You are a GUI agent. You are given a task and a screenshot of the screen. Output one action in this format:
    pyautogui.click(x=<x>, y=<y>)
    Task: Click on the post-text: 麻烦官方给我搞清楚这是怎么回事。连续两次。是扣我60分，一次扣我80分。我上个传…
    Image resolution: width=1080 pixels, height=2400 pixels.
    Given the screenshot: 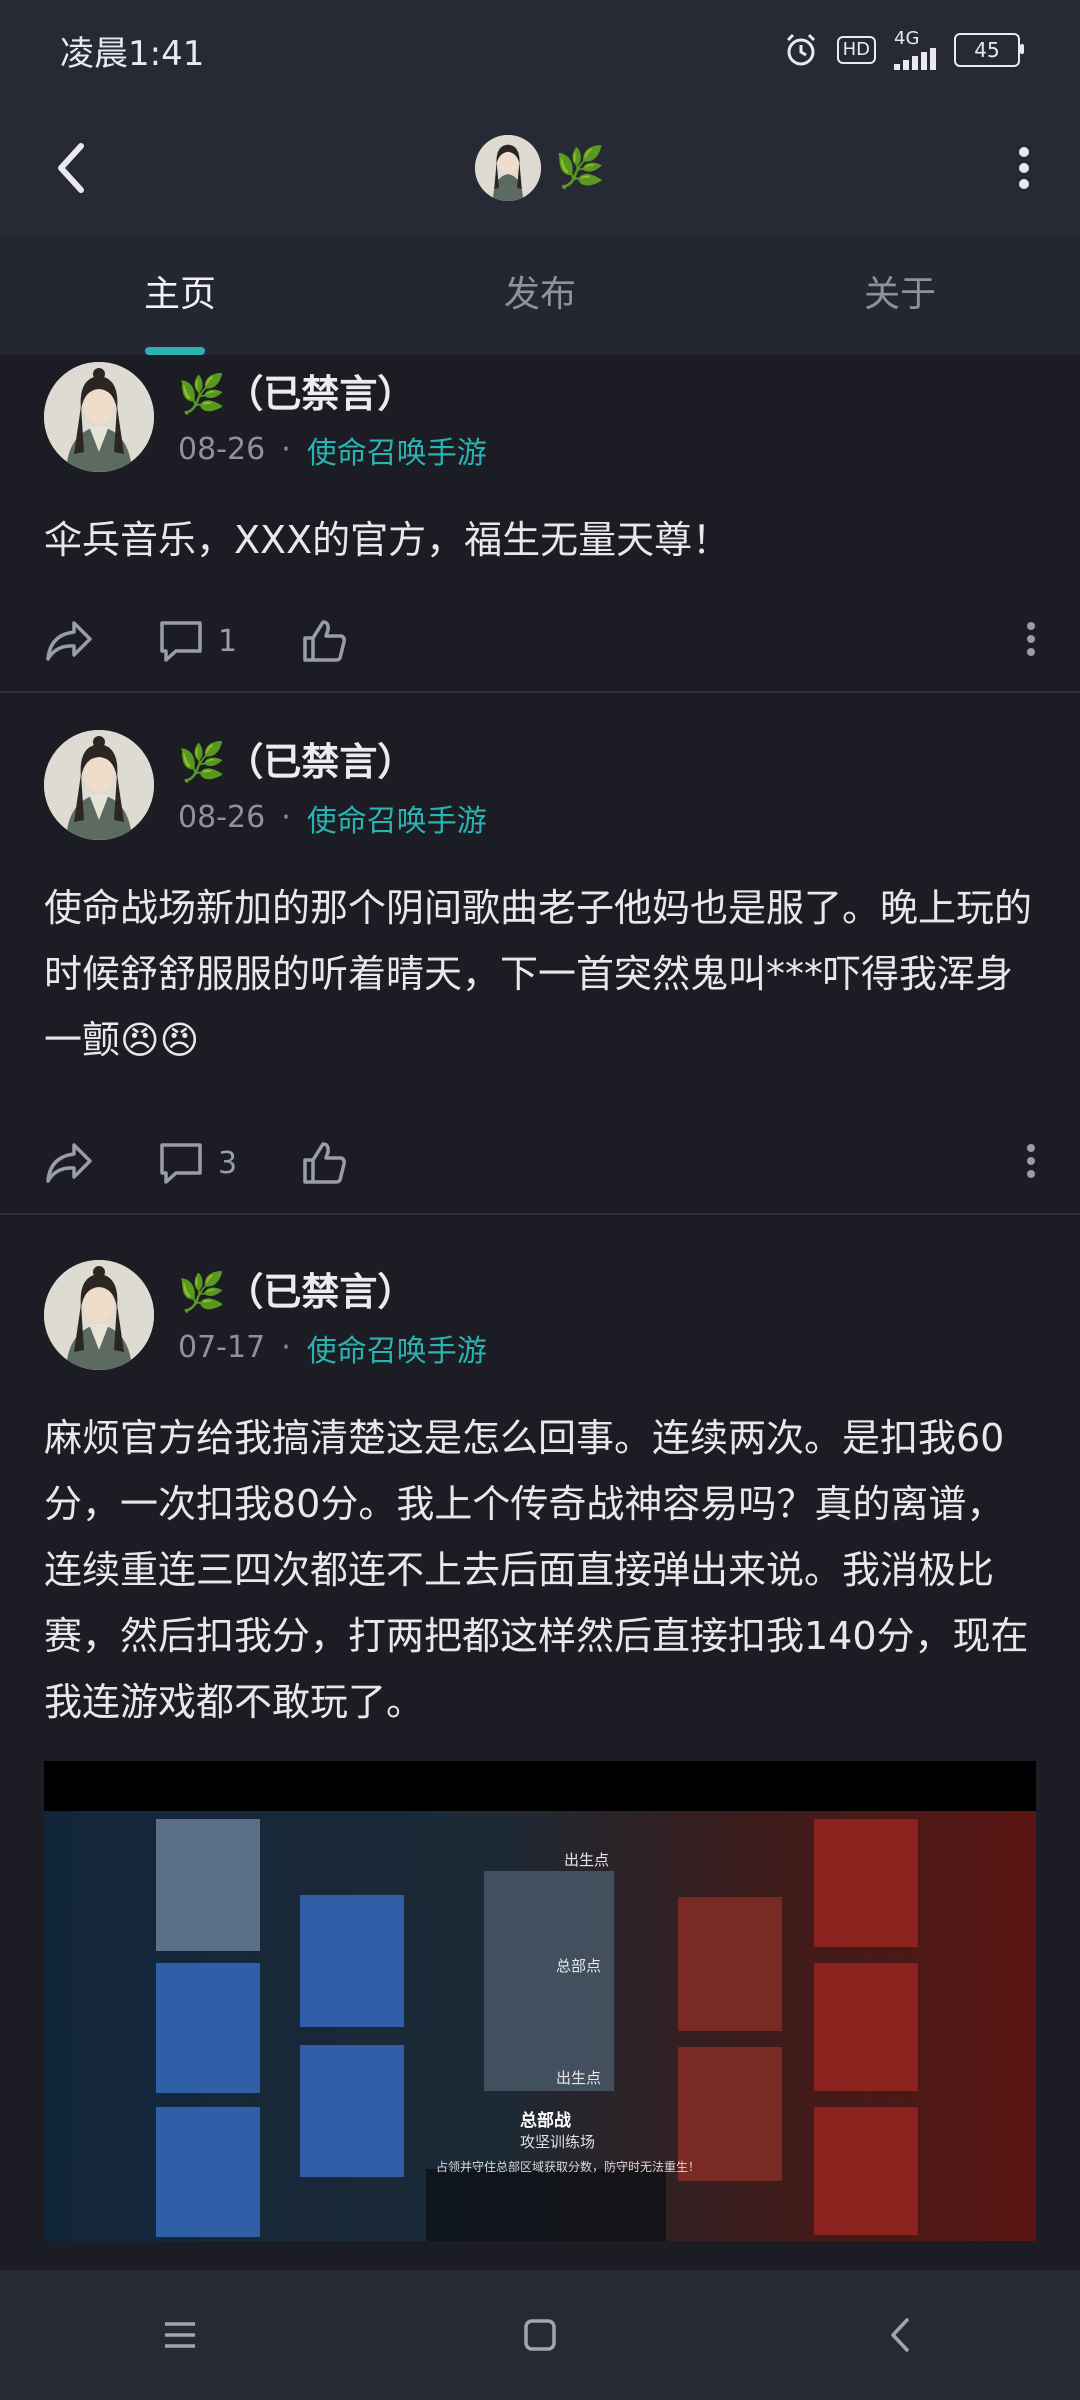 What is the action you would take?
    pyautogui.click(x=536, y=1570)
    